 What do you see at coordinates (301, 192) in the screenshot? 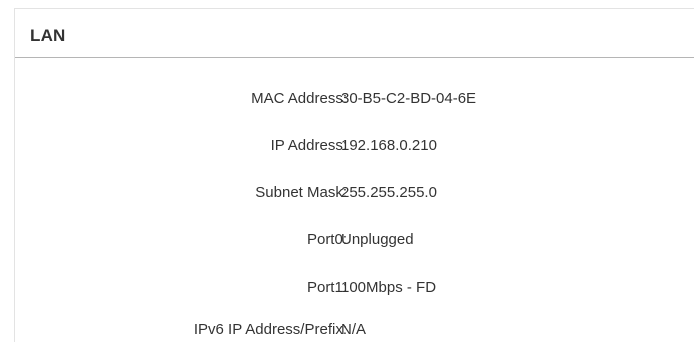
I see `subnet-mask-label: Subnet Mask:` at bounding box center [301, 192].